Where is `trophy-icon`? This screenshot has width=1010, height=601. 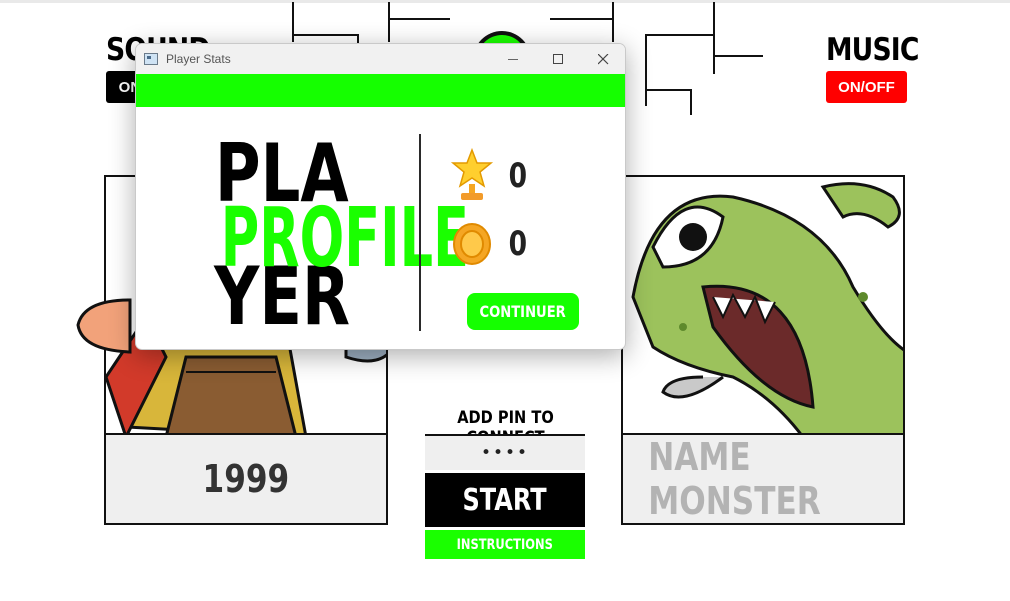
trophy-icon is located at coordinates (472, 174).